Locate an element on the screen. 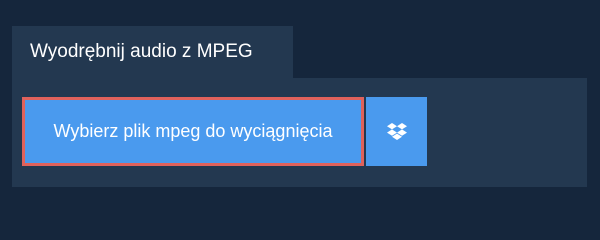 This screenshot has width=600, height=240. choose-file-label: Wybierz plik mpeg do wyciągnięcia is located at coordinates (193, 131).